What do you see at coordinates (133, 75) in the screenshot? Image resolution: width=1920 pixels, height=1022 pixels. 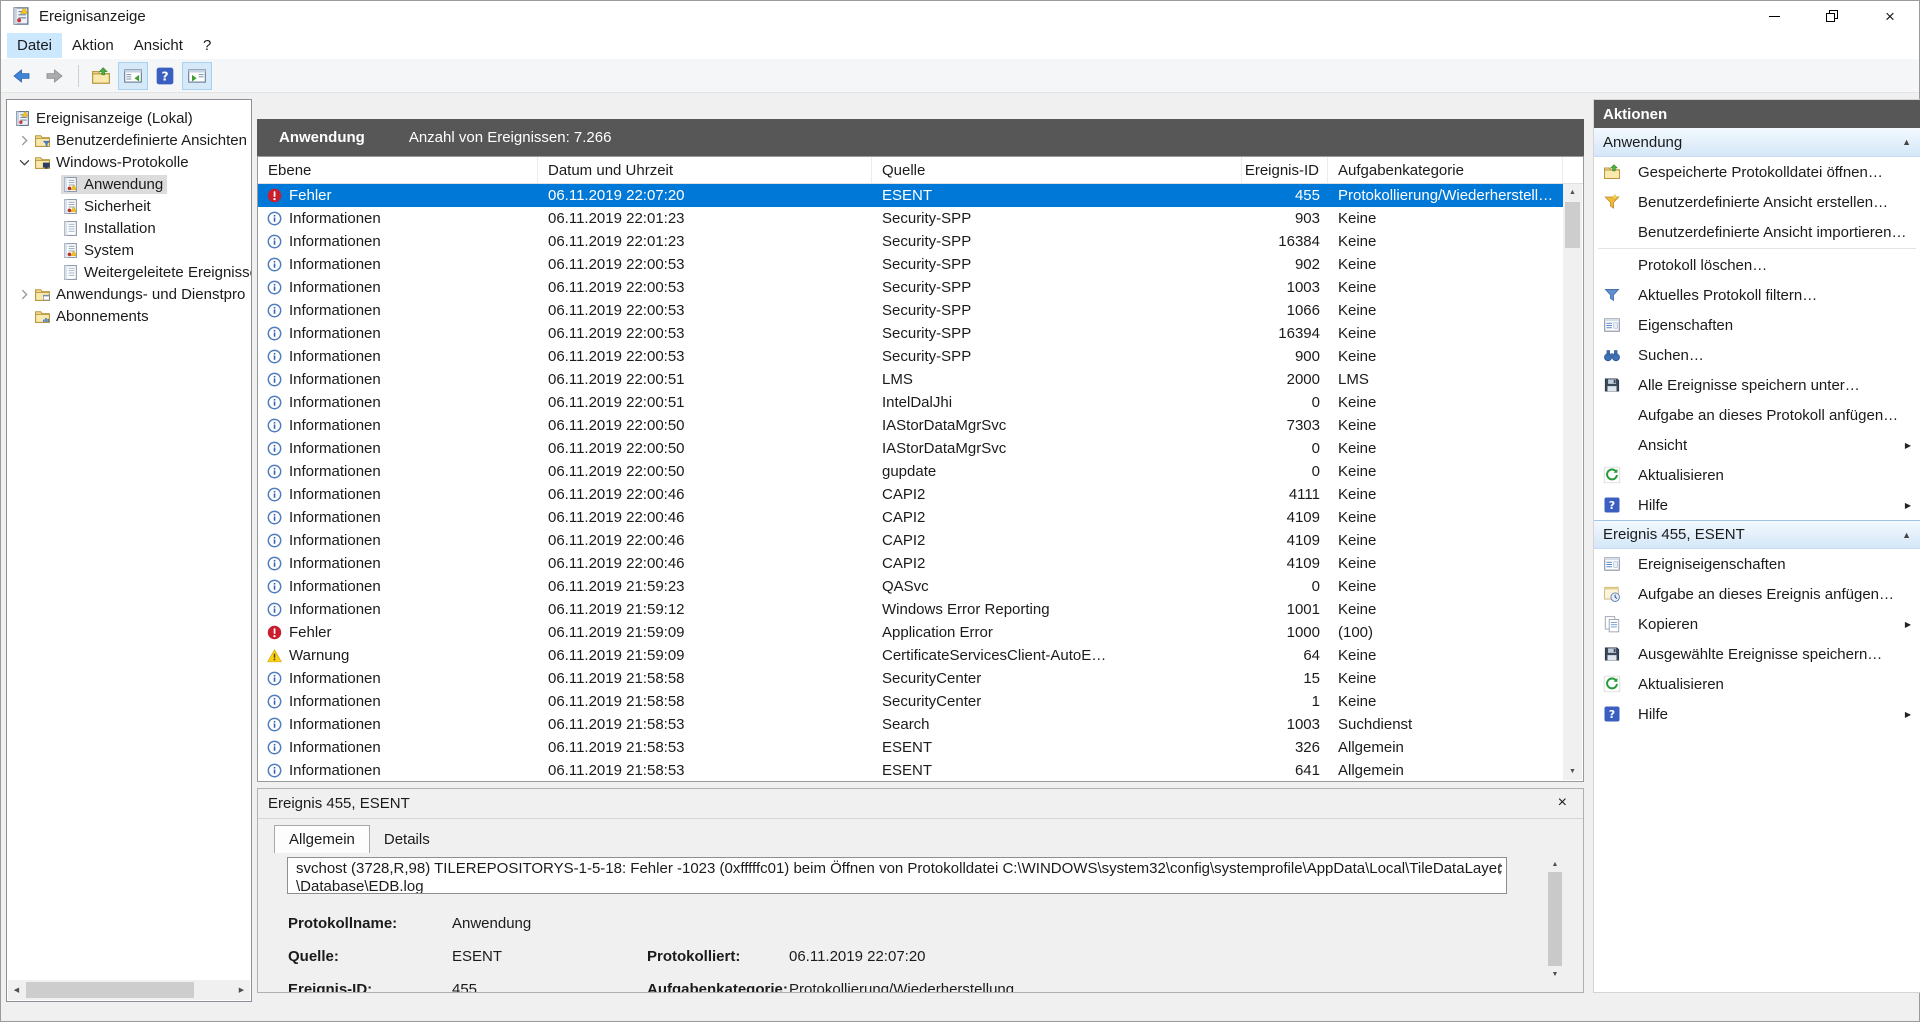 I see `console-tree-toggle-button` at bounding box center [133, 75].